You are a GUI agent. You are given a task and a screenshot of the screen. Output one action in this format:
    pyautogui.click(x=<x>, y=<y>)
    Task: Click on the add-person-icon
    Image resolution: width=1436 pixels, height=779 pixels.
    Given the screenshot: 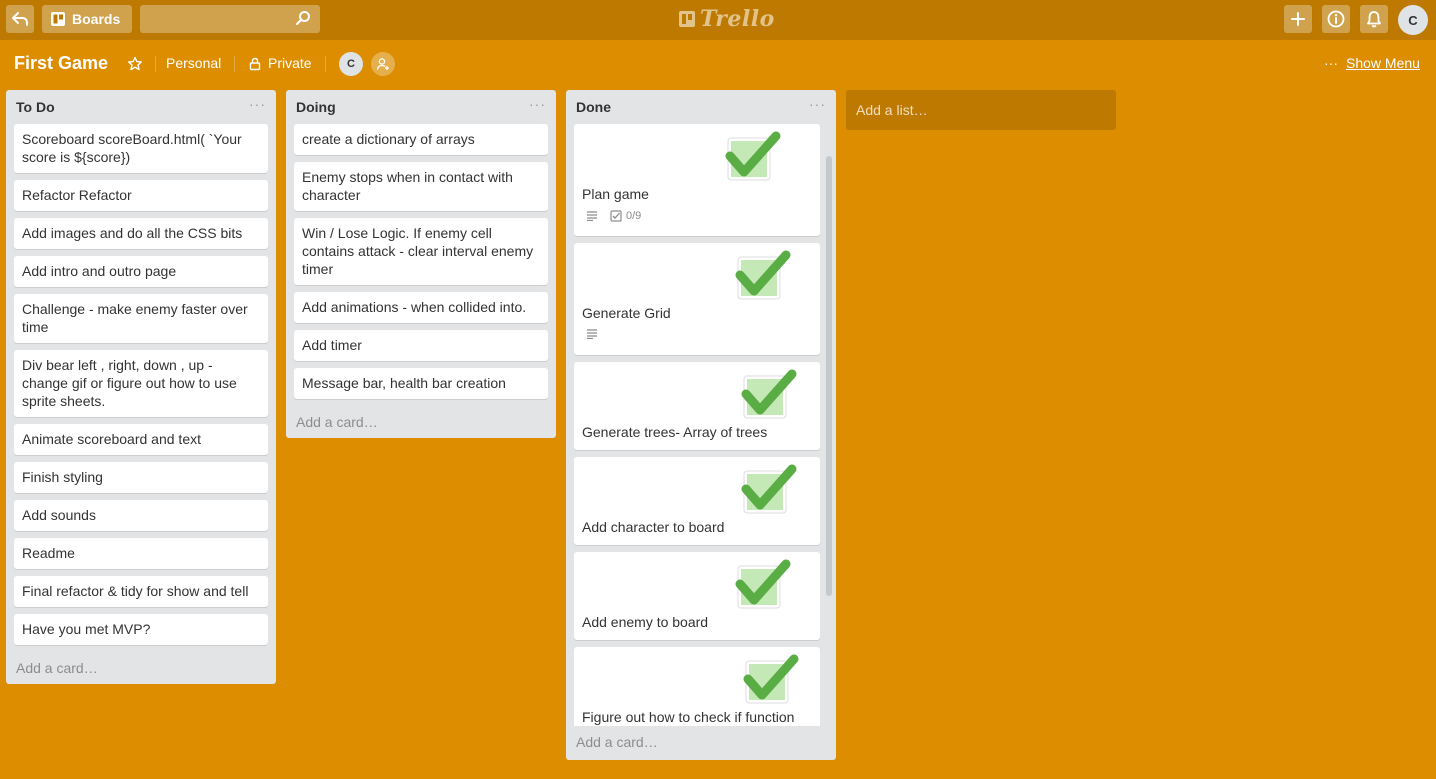 What is the action you would take?
    pyautogui.click(x=382, y=64)
    